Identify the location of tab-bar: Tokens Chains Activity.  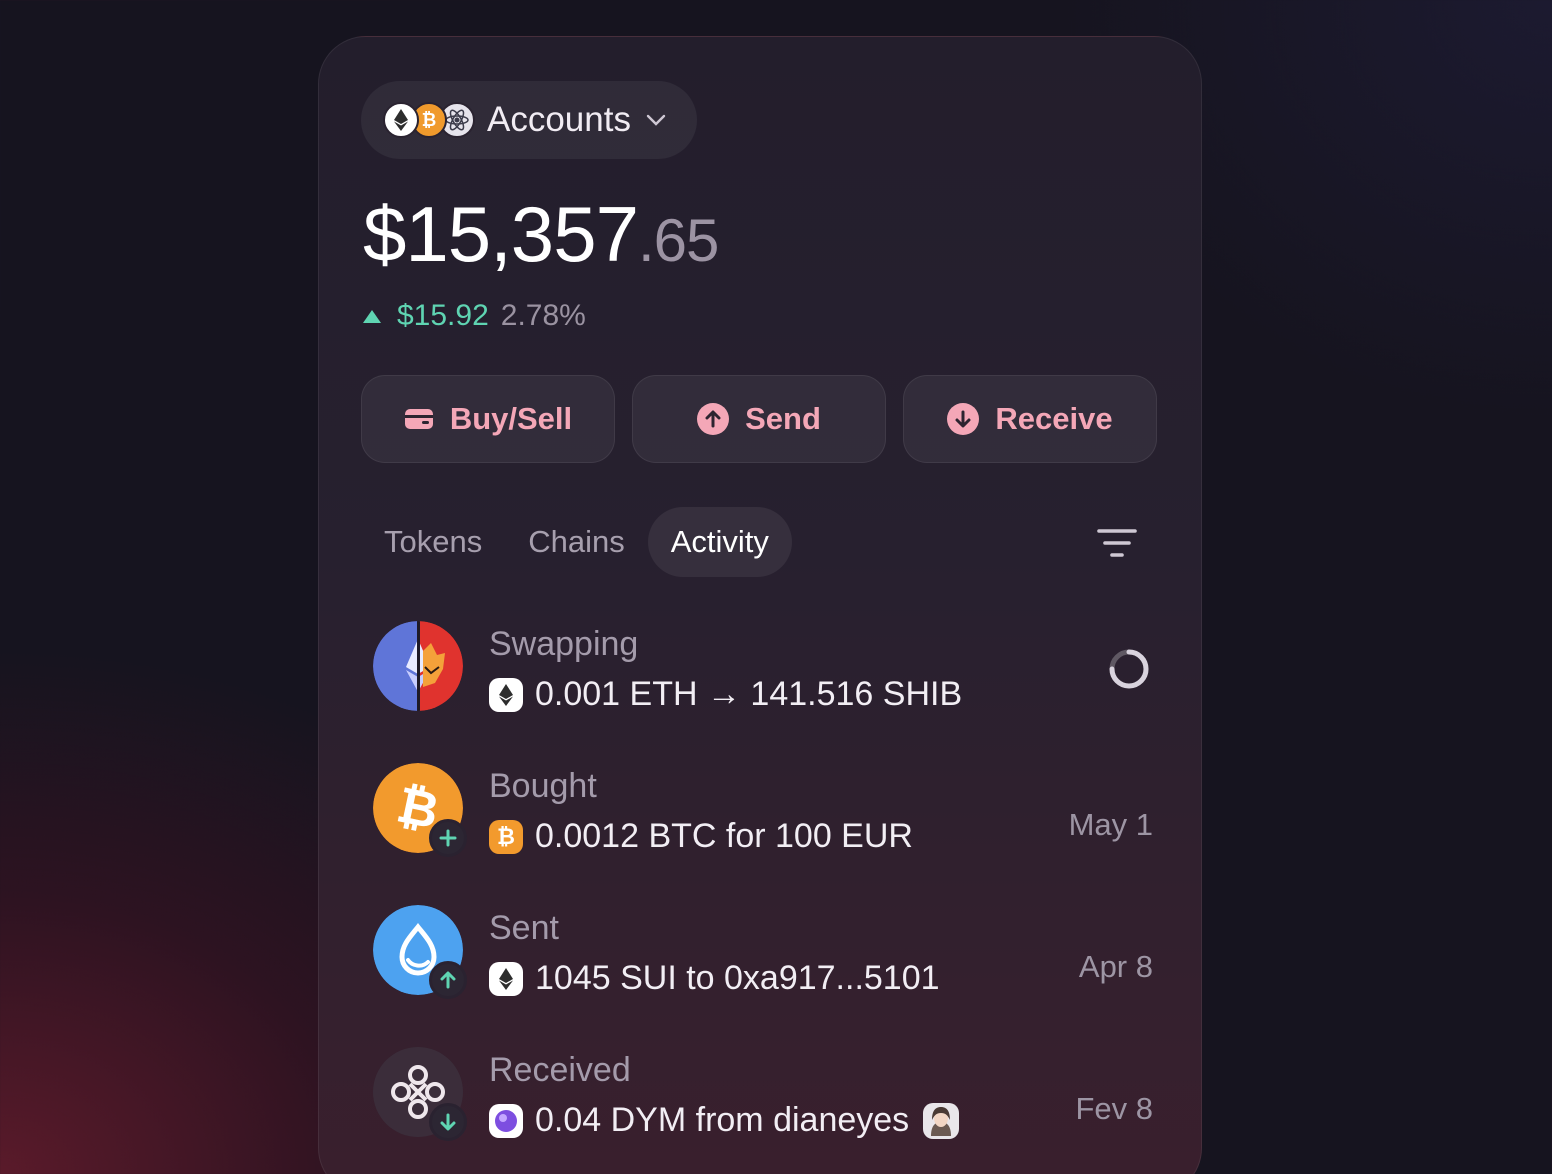
(576, 542).